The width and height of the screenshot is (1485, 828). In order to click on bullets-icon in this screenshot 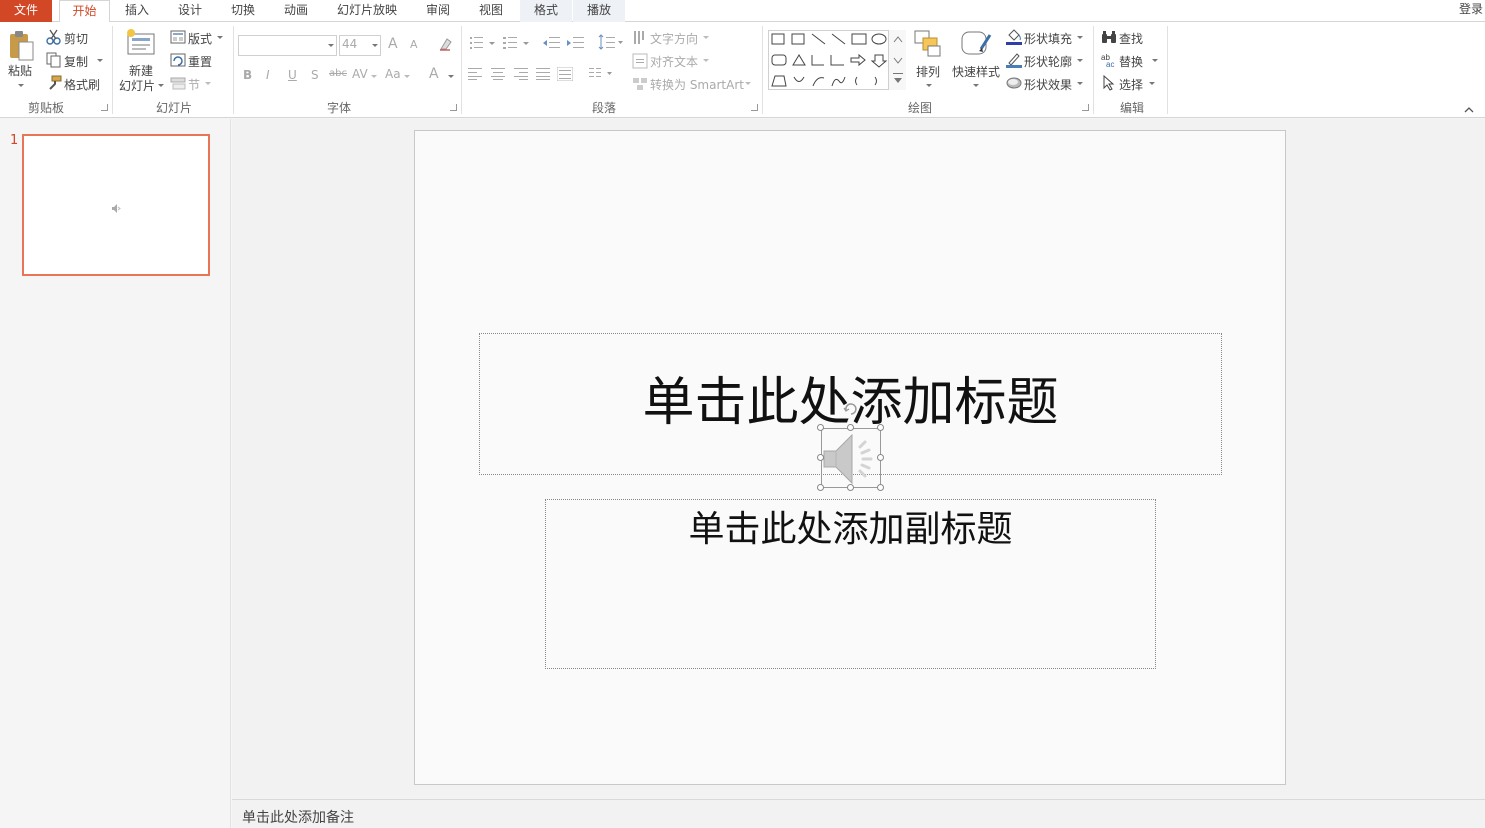, I will do `click(483, 44)`.